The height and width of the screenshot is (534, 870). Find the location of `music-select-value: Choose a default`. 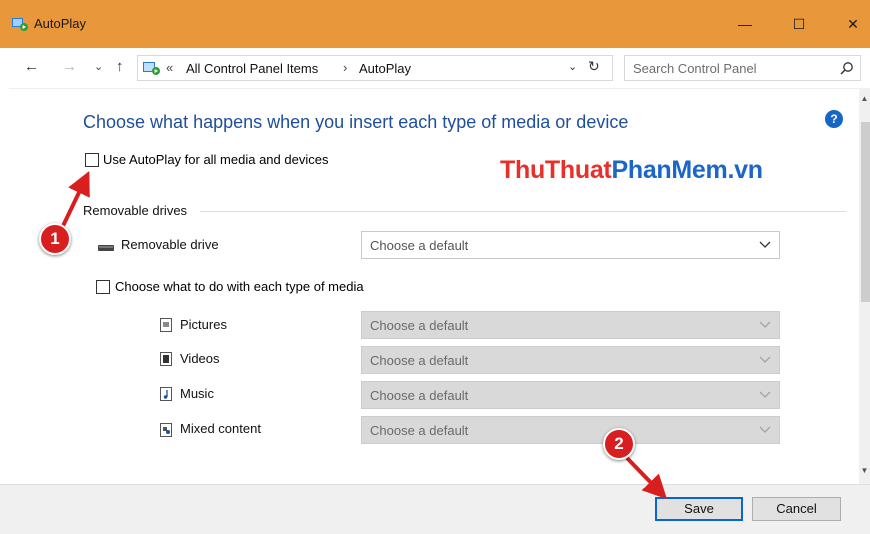

music-select-value: Choose a default is located at coordinates (419, 395).